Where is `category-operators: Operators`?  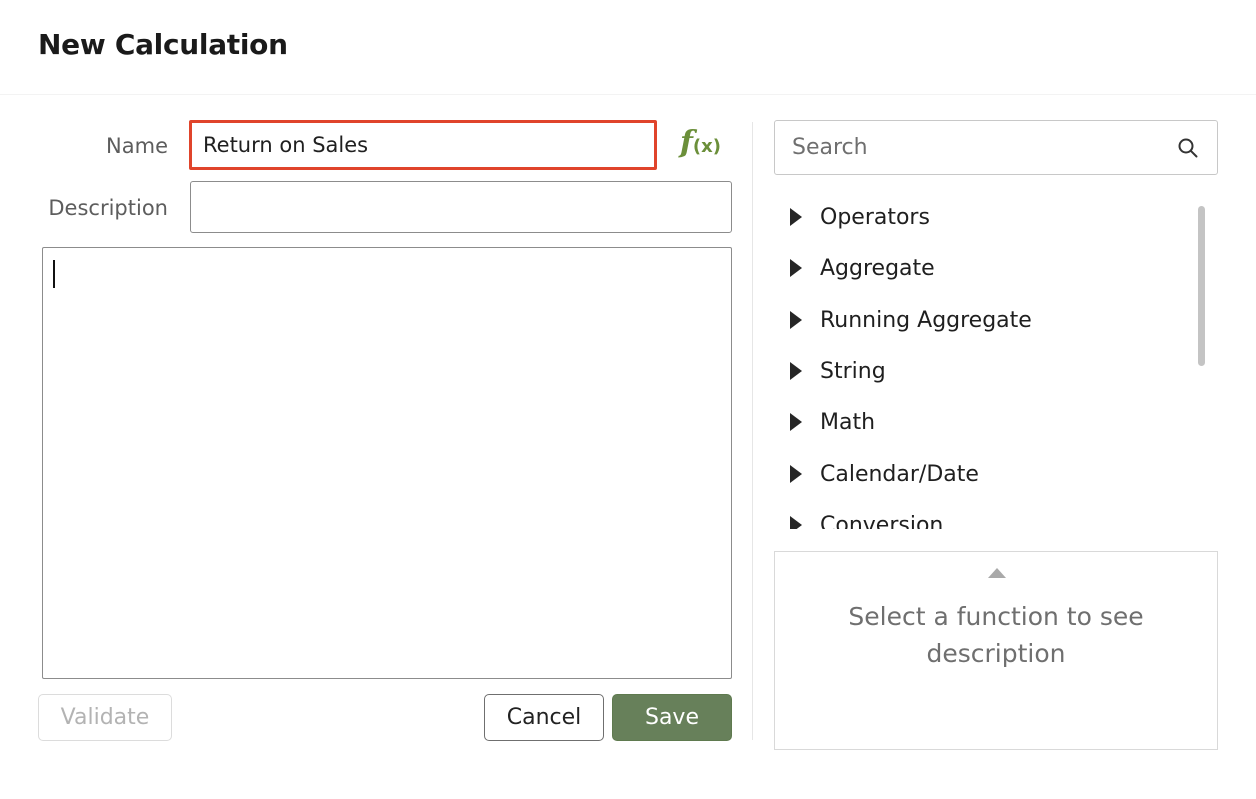
category-operators: Operators is located at coordinates (984, 217).